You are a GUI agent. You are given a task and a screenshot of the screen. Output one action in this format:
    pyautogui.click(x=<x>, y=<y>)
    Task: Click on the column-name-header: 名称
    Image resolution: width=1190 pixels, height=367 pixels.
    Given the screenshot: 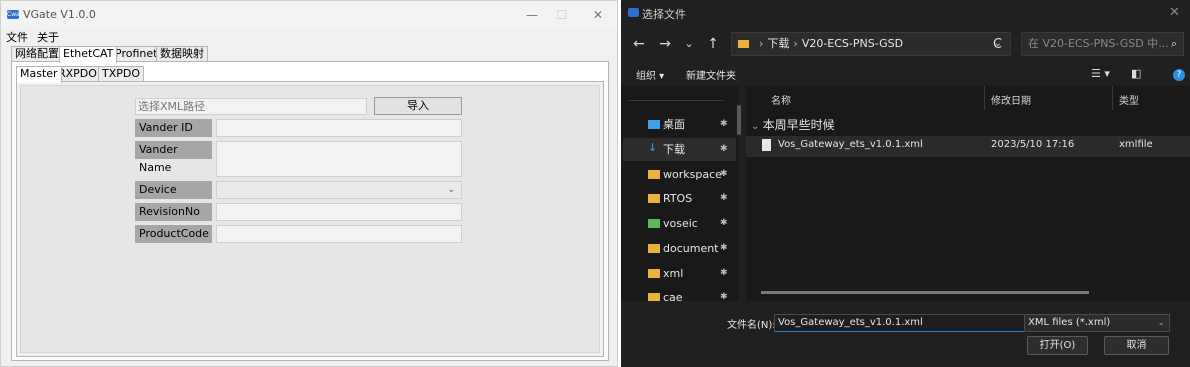 What is the action you would take?
    pyautogui.click(x=781, y=99)
    